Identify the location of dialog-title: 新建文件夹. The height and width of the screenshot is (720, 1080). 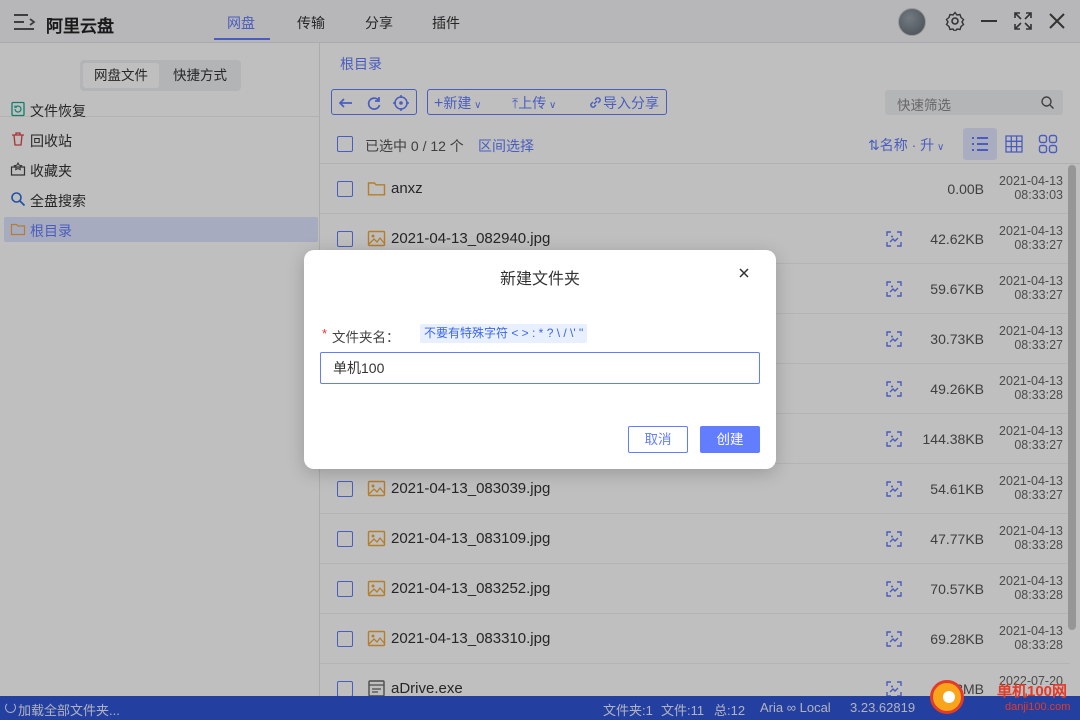
(539, 279).